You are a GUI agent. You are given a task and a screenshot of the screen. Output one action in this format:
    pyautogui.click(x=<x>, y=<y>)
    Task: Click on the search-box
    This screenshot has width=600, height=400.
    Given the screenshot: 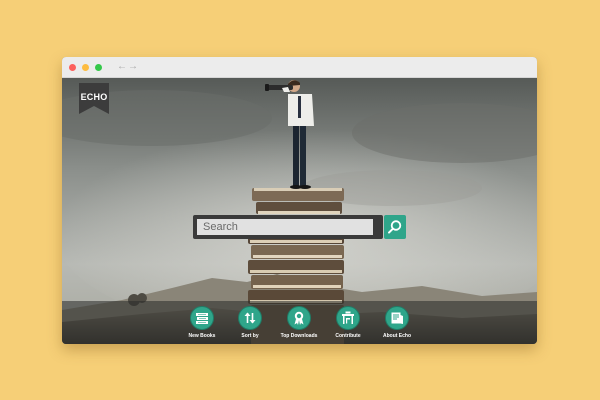 What is the action you would take?
    pyautogui.click(x=288, y=227)
    